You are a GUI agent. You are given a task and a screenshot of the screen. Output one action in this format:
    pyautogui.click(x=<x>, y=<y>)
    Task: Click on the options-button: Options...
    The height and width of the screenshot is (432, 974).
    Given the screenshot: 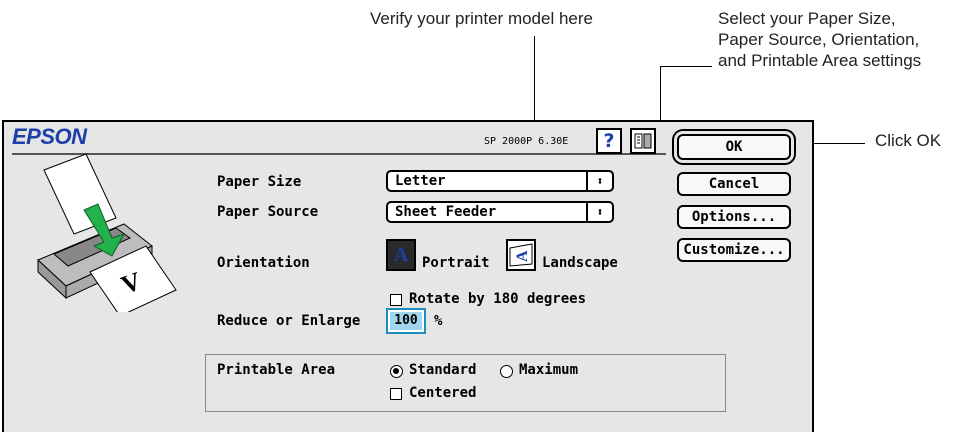 What is the action you would take?
    pyautogui.click(x=734, y=217)
    